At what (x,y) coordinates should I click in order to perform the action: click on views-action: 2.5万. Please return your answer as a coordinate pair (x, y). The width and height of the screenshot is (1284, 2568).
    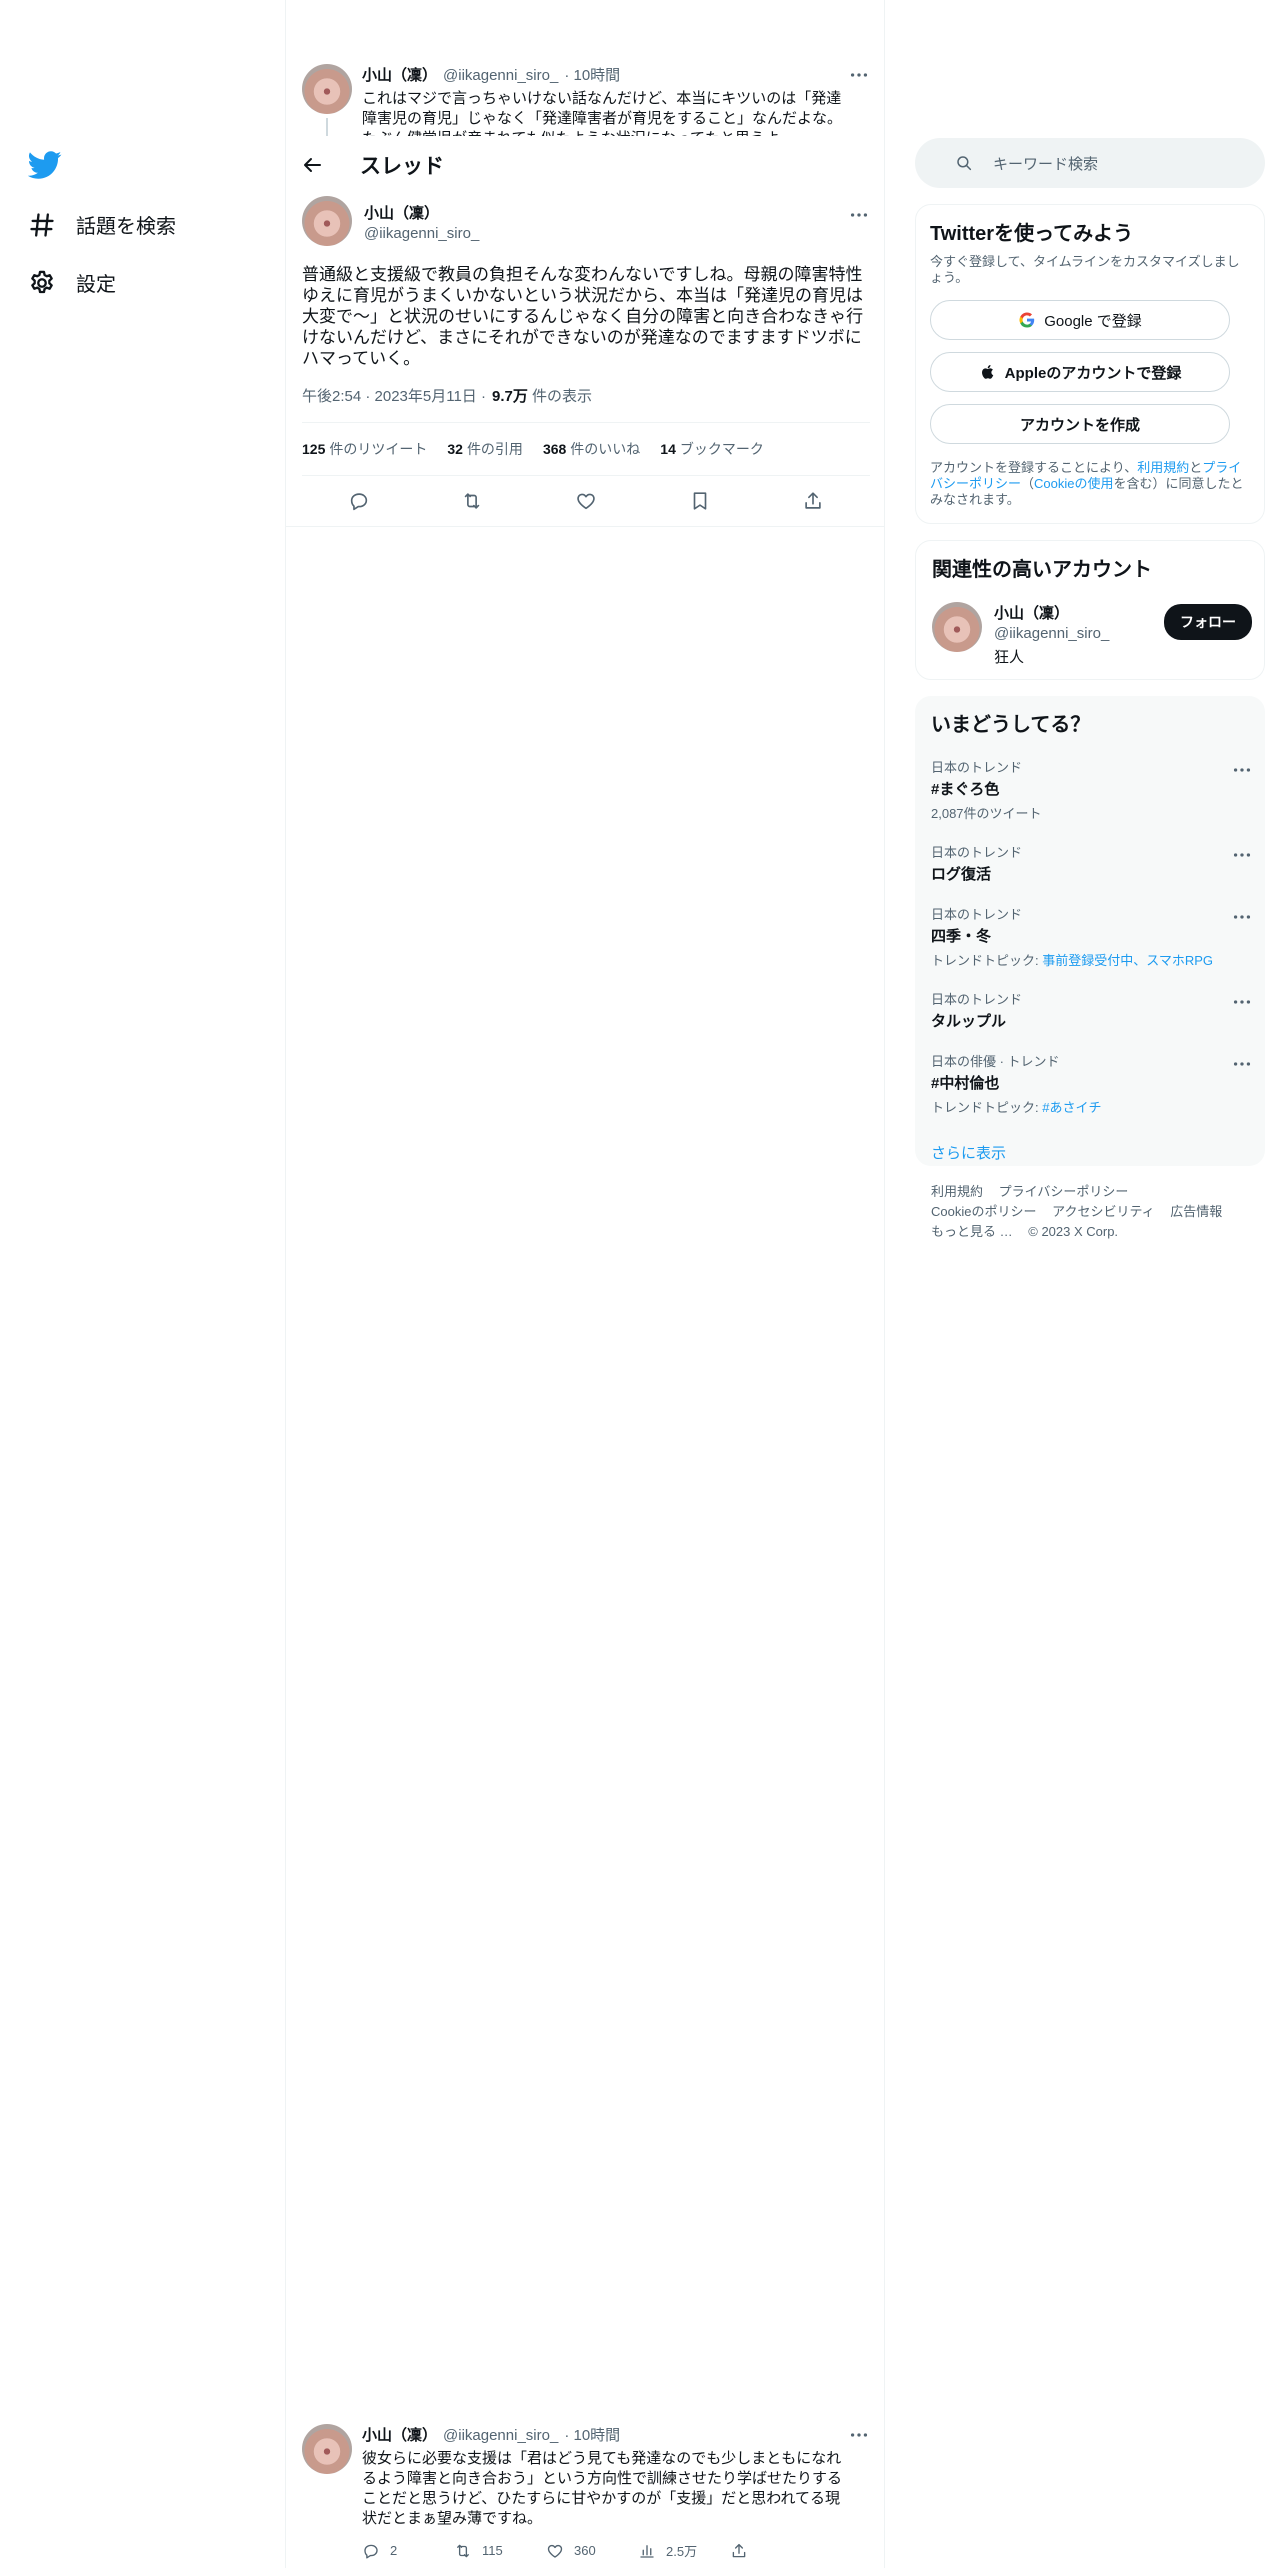
    Looking at the image, I should click on (684, 2550).